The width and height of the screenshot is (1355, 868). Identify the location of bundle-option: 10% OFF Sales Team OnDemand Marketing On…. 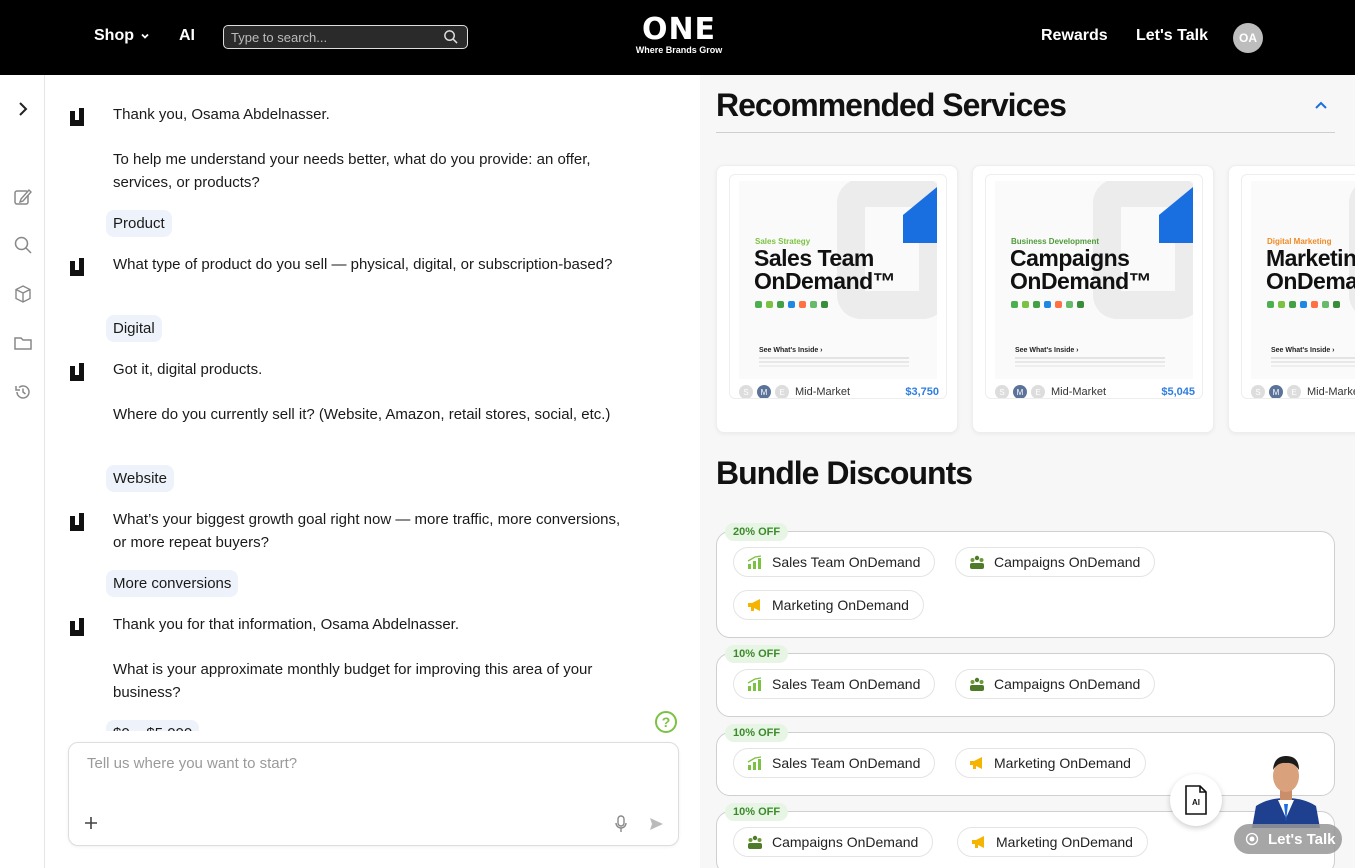
(1025, 760).